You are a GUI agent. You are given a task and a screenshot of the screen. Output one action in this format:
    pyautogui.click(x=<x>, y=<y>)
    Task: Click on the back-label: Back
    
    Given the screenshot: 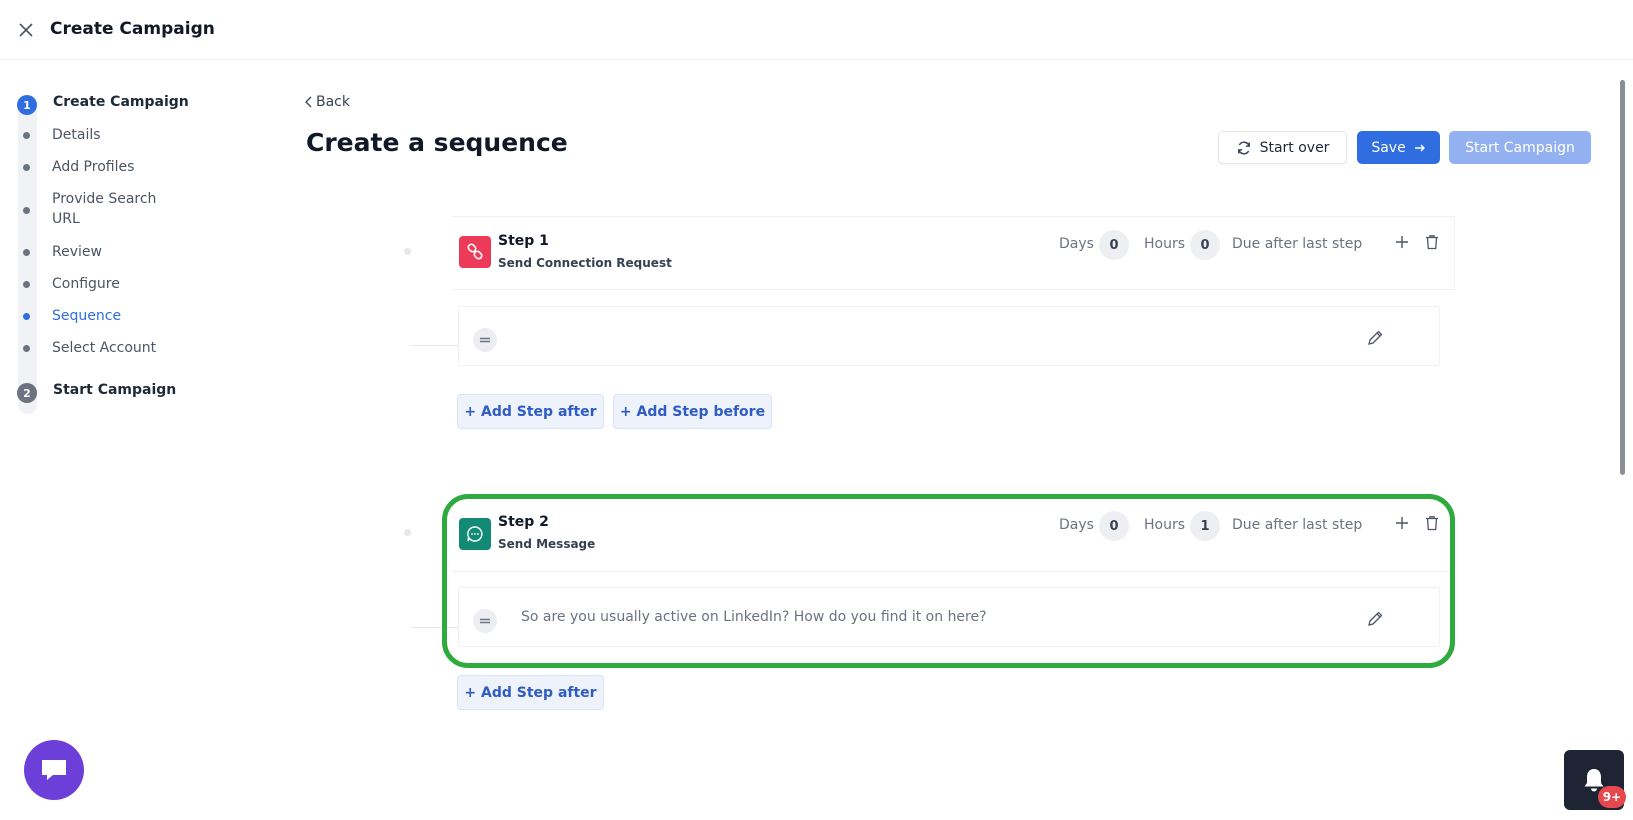 What is the action you would take?
    pyautogui.click(x=333, y=102)
    